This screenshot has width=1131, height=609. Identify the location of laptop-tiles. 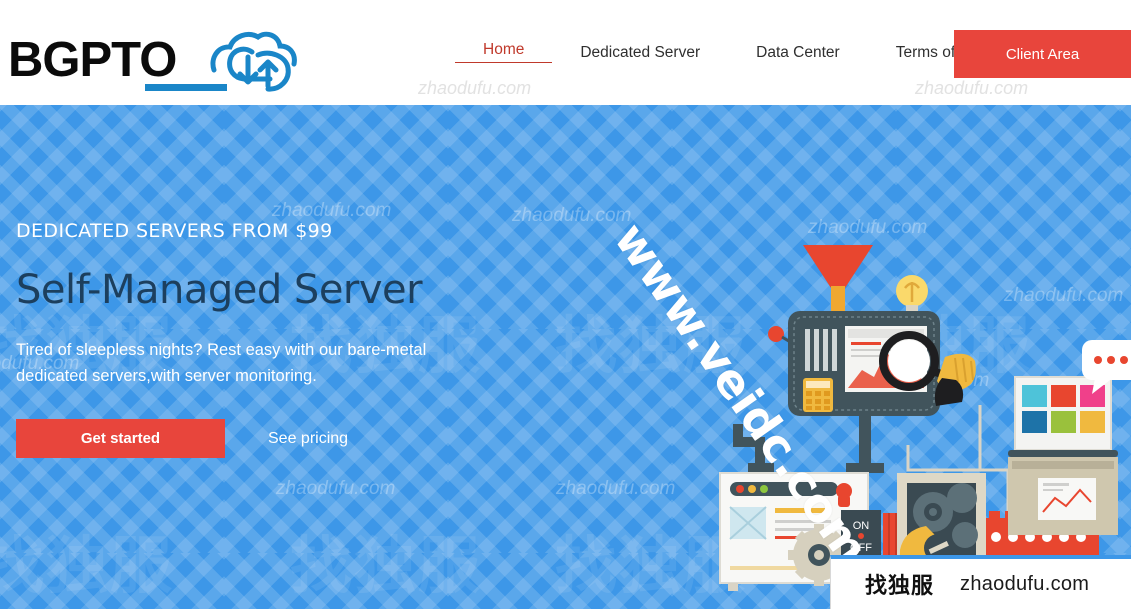
(1063, 416).